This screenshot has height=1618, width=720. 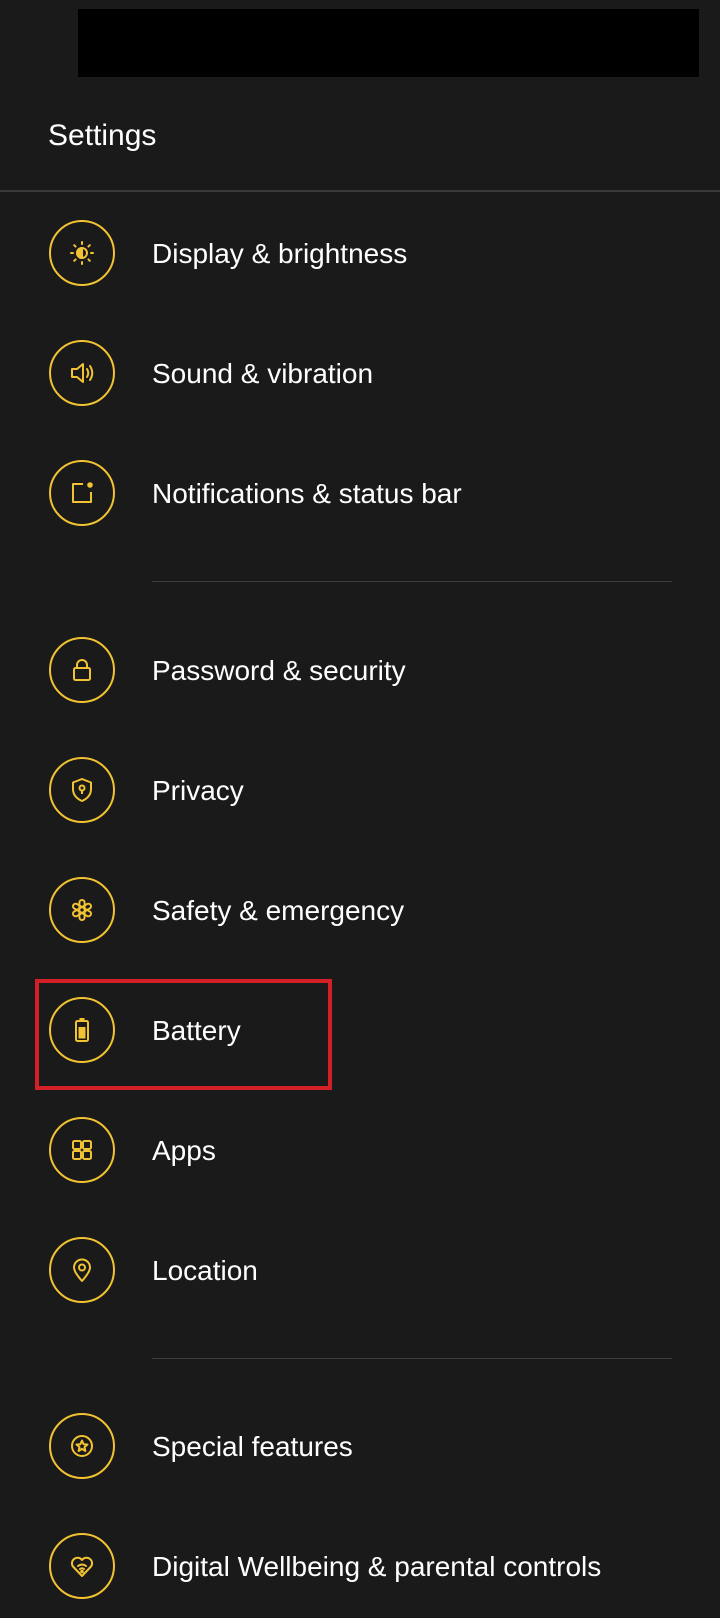 What do you see at coordinates (102, 135) in the screenshot?
I see `page-title: Settings` at bounding box center [102, 135].